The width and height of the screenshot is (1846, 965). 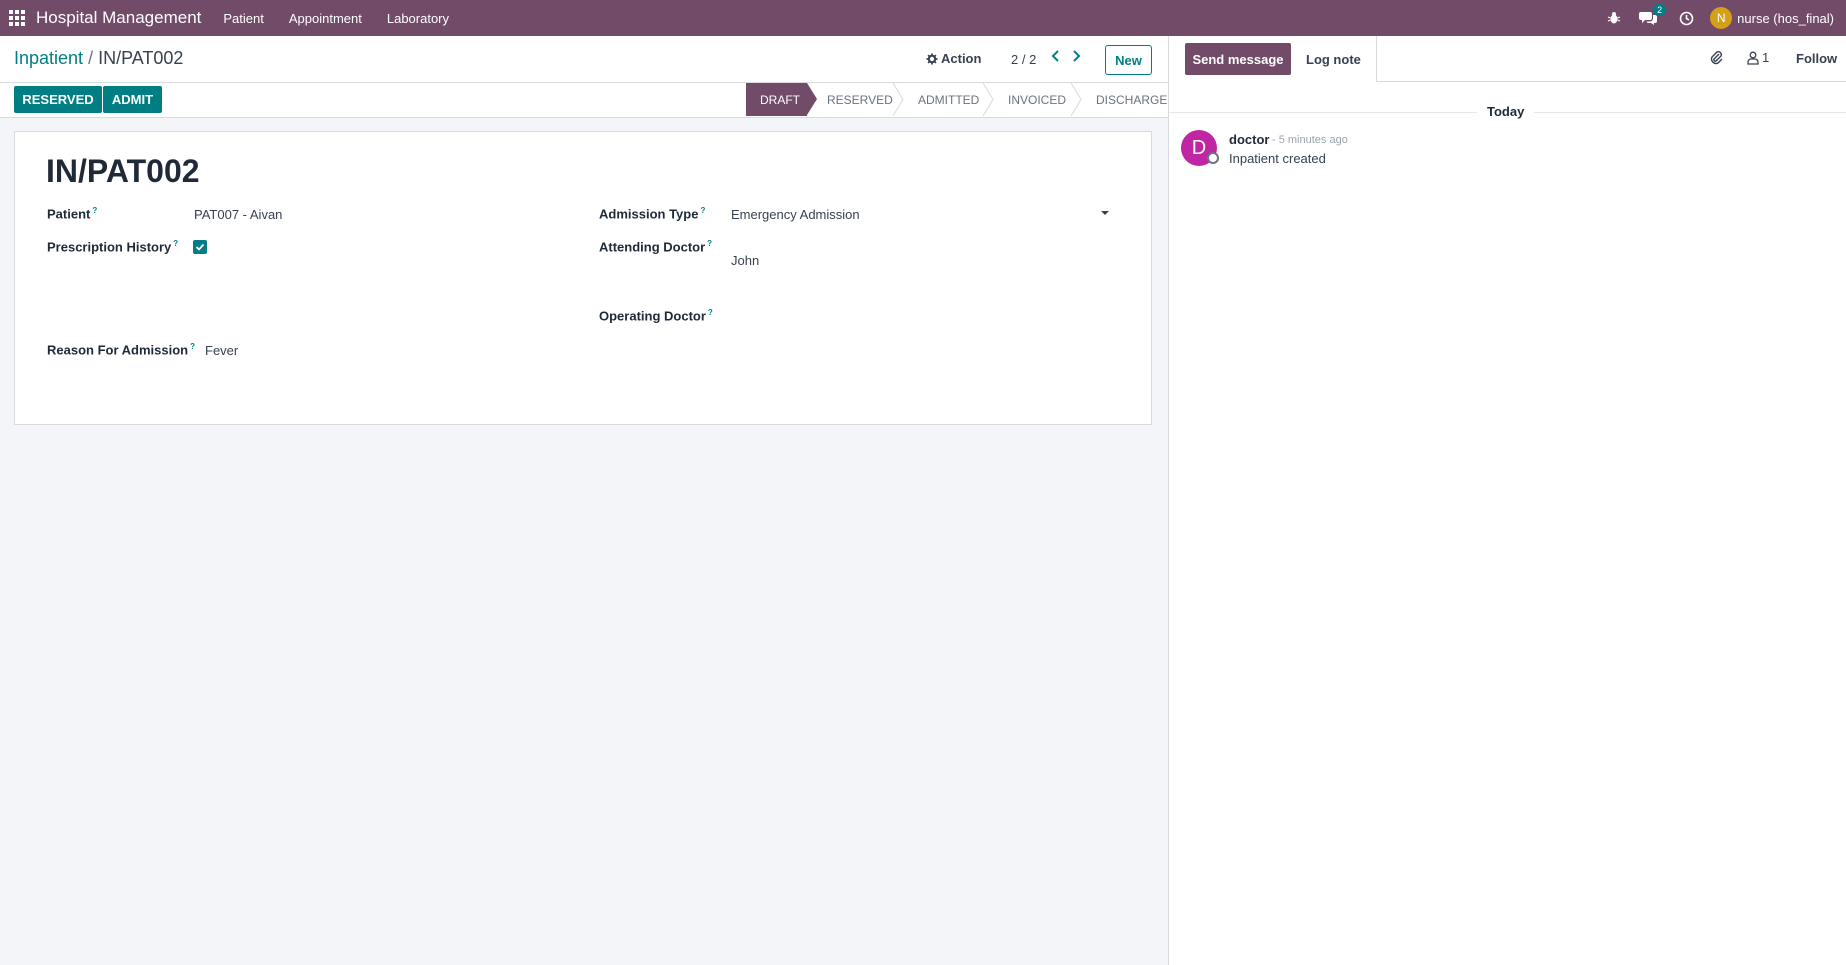 What do you see at coordinates (1213, 158) in the screenshot?
I see `presence-status-icon` at bounding box center [1213, 158].